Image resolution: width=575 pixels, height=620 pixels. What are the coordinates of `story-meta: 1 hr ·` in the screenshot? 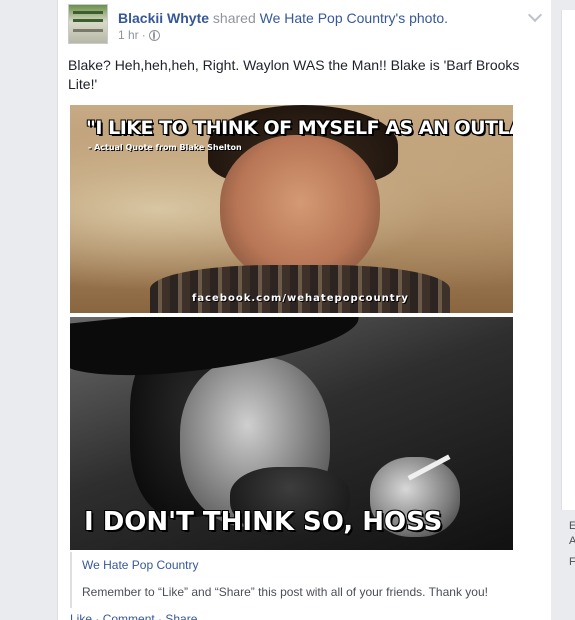 It's located at (139, 35).